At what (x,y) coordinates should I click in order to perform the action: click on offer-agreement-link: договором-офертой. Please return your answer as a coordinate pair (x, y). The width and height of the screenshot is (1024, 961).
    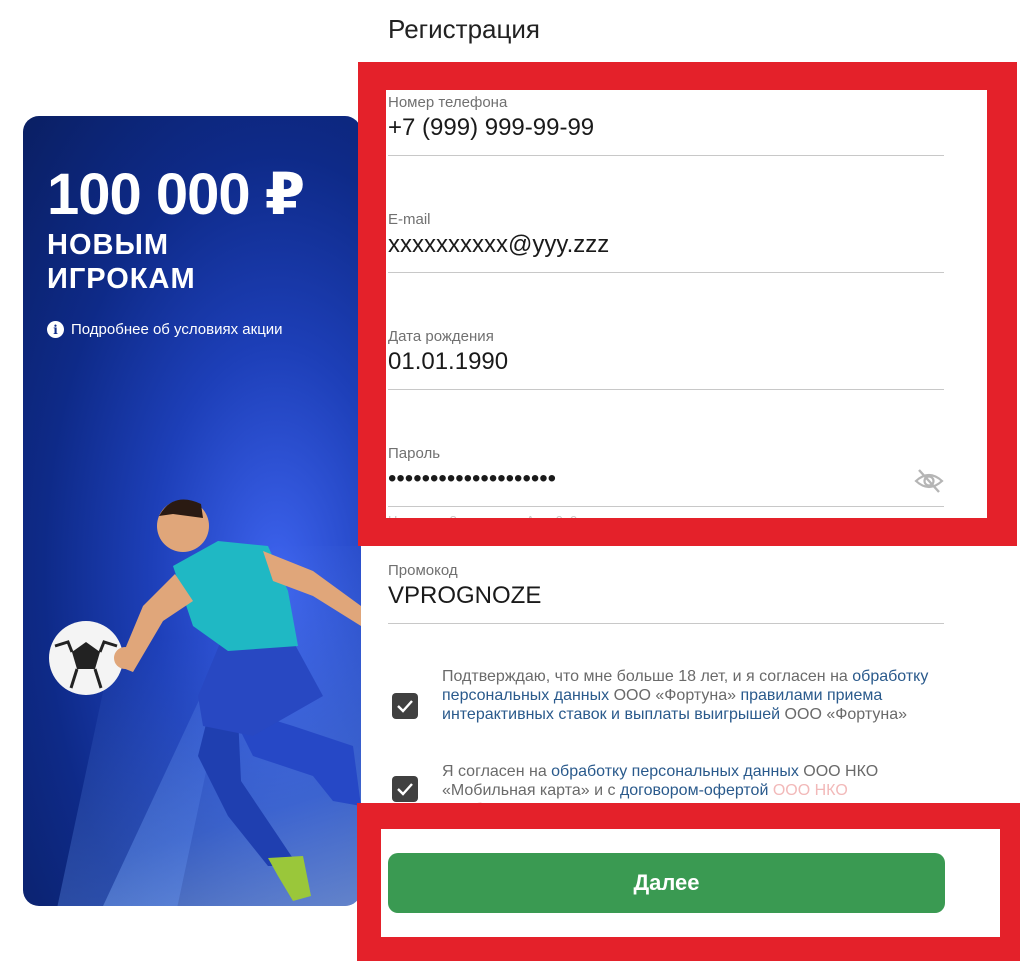
    Looking at the image, I should click on (694, 790).